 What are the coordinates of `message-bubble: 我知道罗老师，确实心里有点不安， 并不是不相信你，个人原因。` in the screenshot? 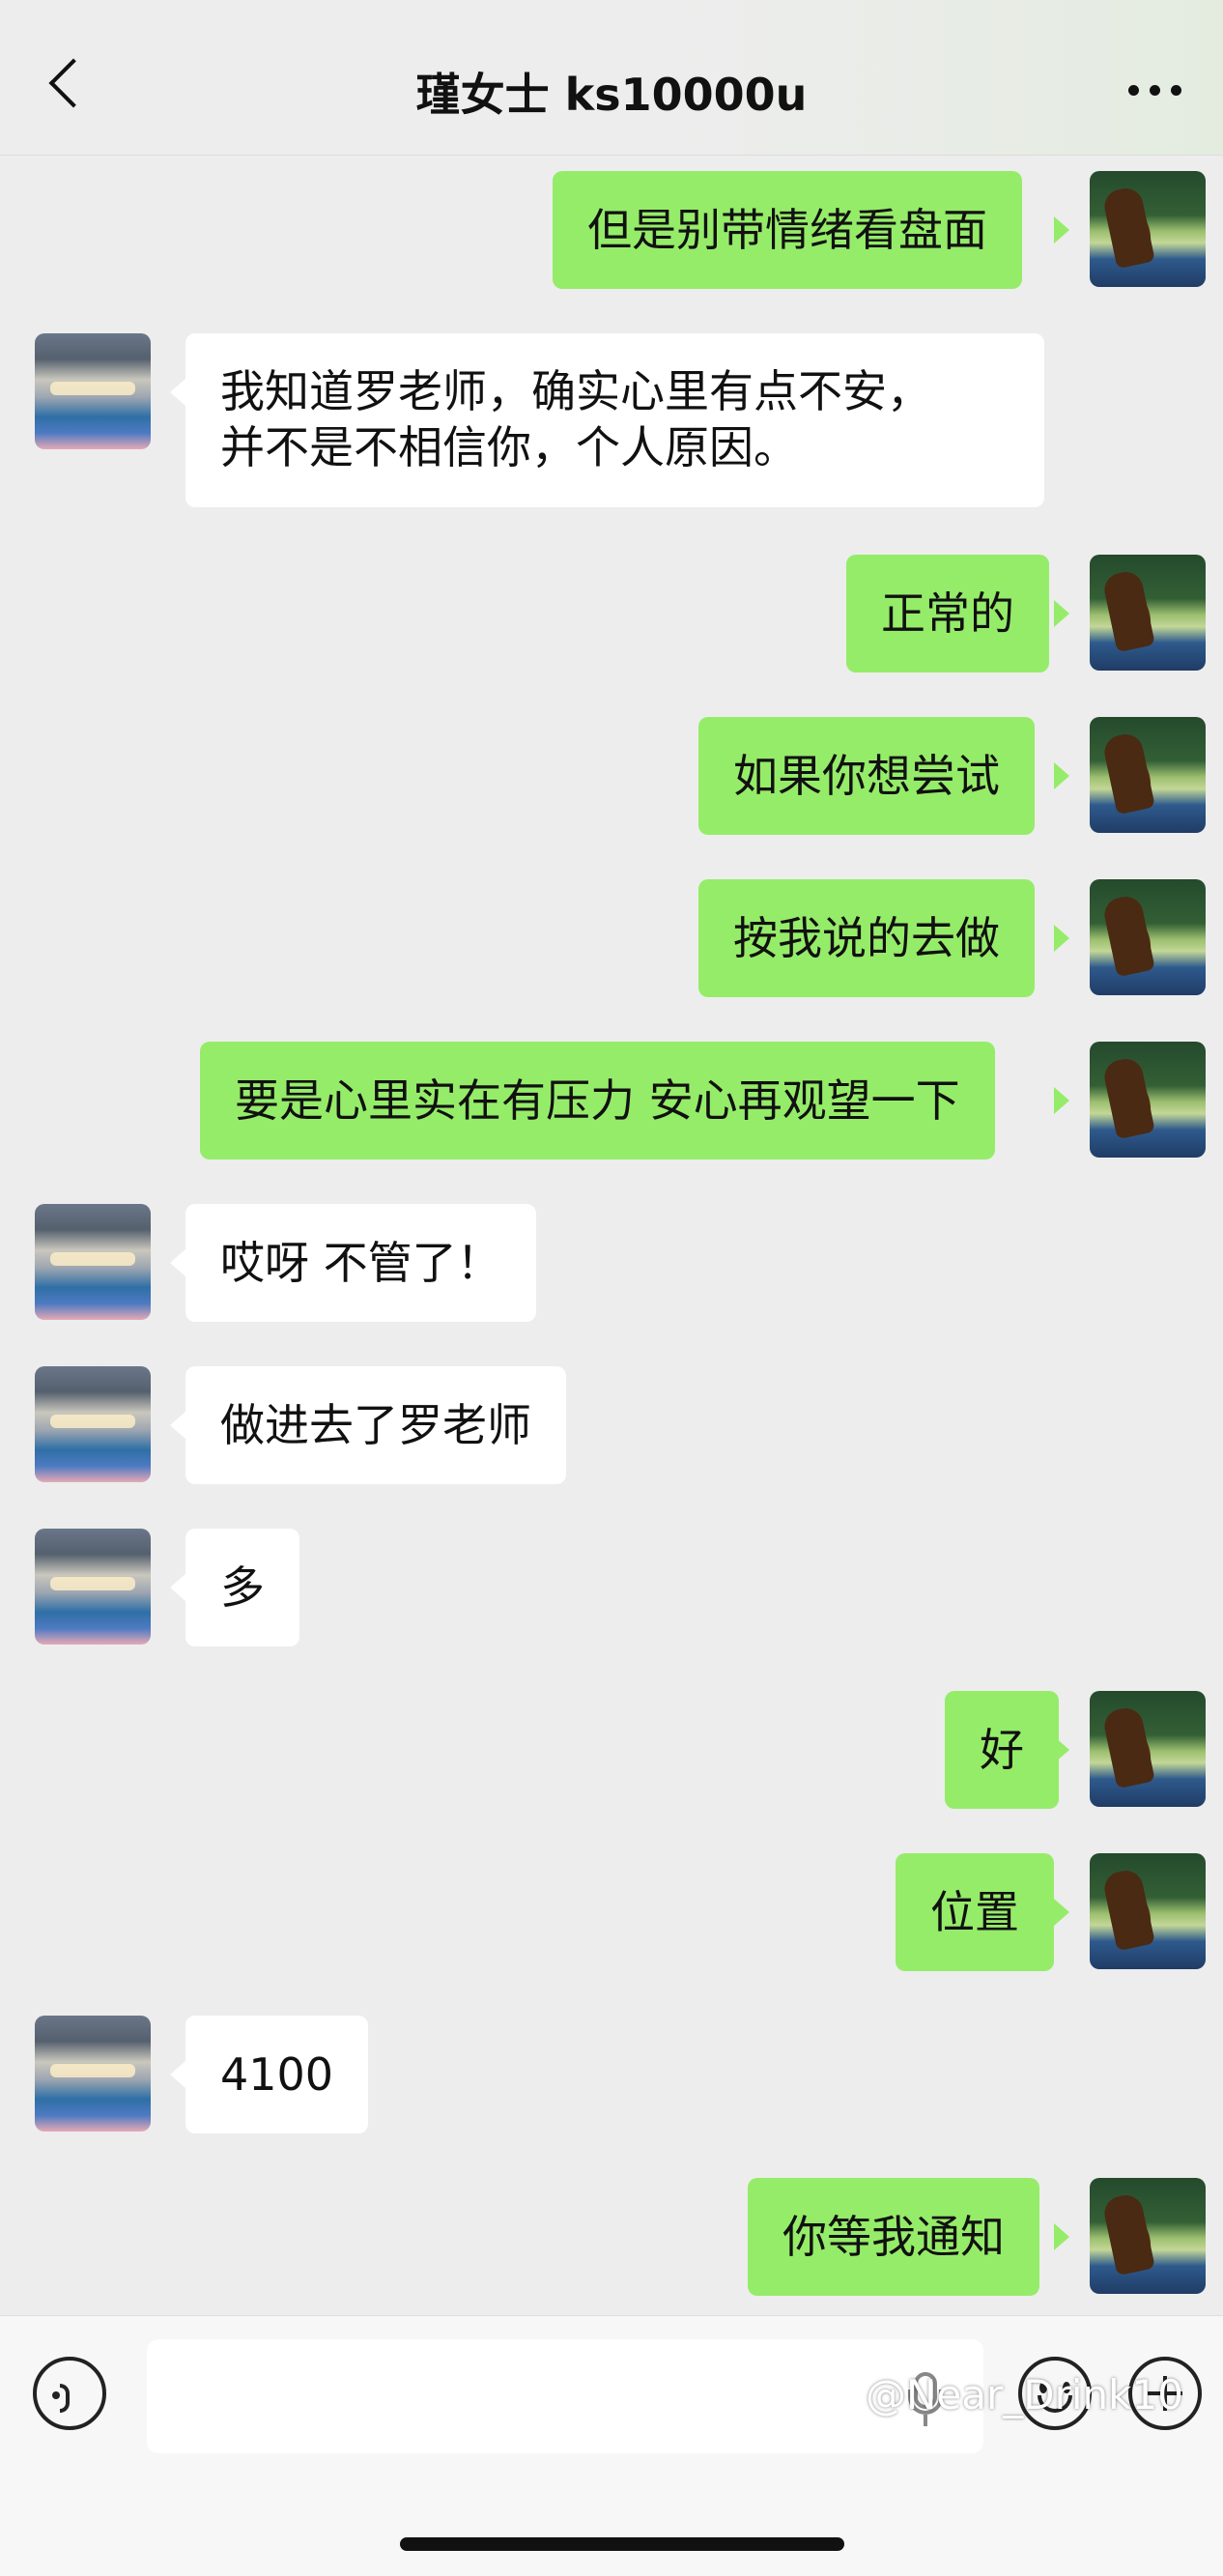 It's located at (614, 420).